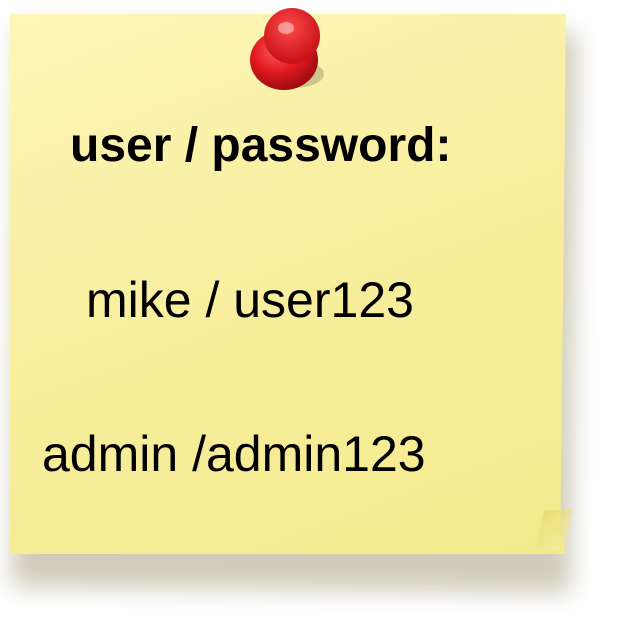 Image resolution: width=640 pixels, height=633 pixels. I want to click on credential-line-user: mike / user123, so click(250, 300).